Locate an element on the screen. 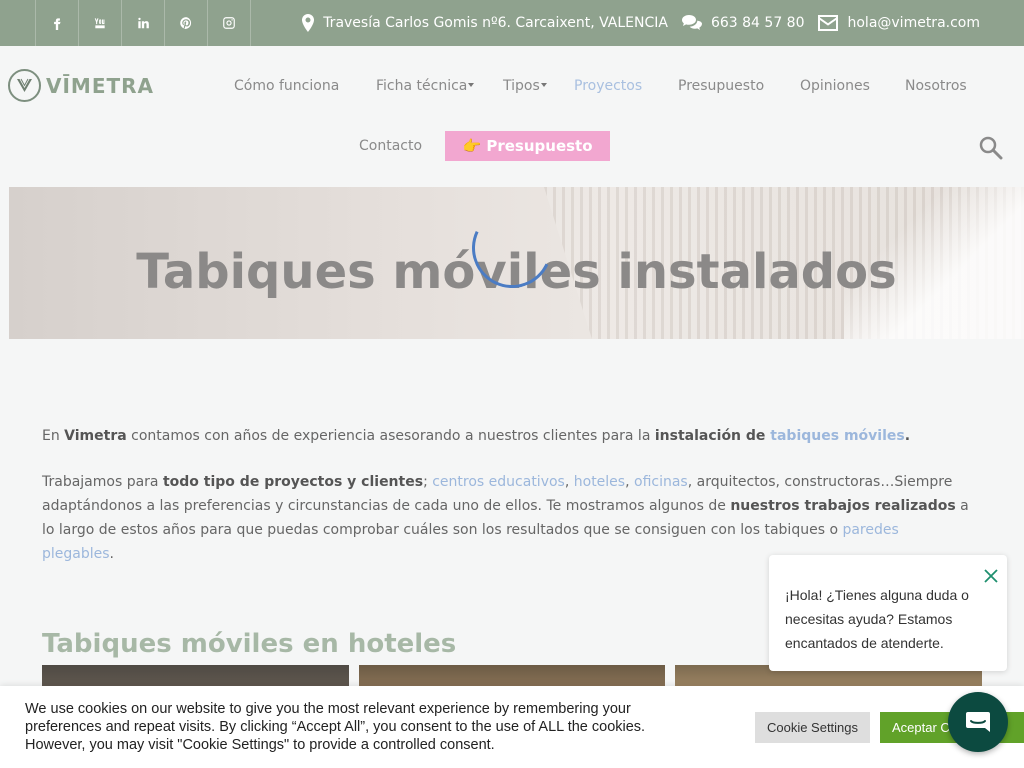 This screenshot has width=1024, height=768. nav-ficha-tecnica: Ficha técnica is located at coordinates (425, 86).